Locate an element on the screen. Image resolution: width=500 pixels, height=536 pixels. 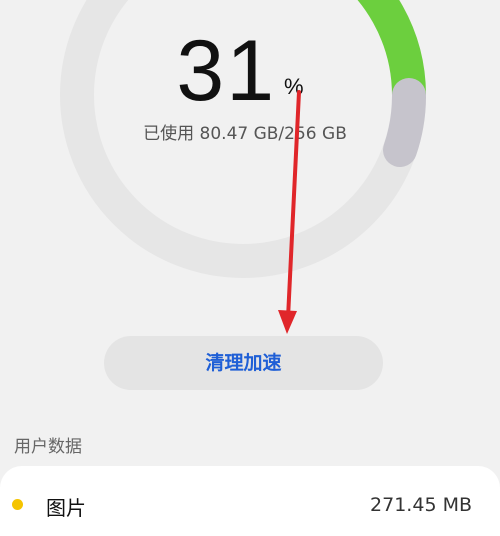
category-color-dot is located at coordinates (17, 504).